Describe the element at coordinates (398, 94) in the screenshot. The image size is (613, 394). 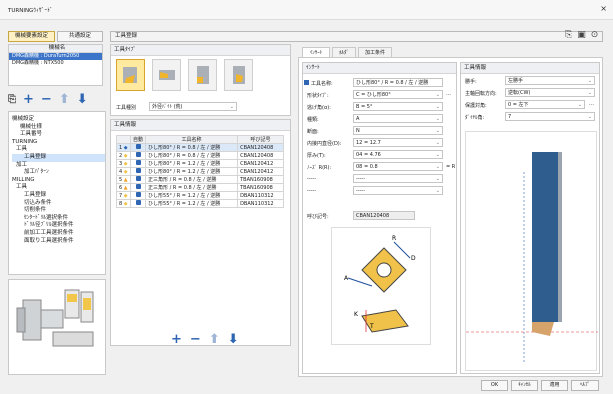
I see `field-value: C = ひし形80° ⌄` at that location.